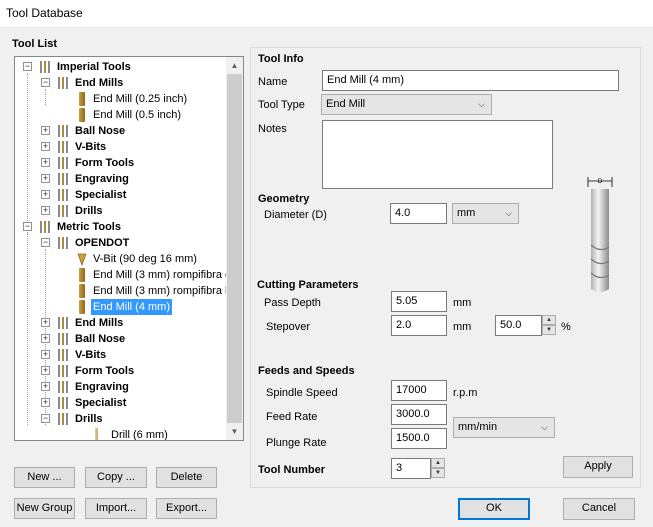 The image size is (653, 527). What do you see at coordinates (485, 213) in the screenshot?
I see `units-select: mm ⌵` at bounding box center [485, 213].